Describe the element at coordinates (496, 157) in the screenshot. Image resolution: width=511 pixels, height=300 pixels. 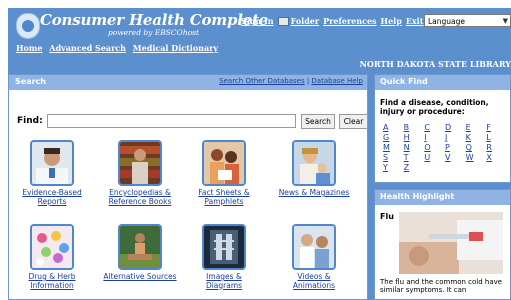
I see `letter-link: X` at that location.